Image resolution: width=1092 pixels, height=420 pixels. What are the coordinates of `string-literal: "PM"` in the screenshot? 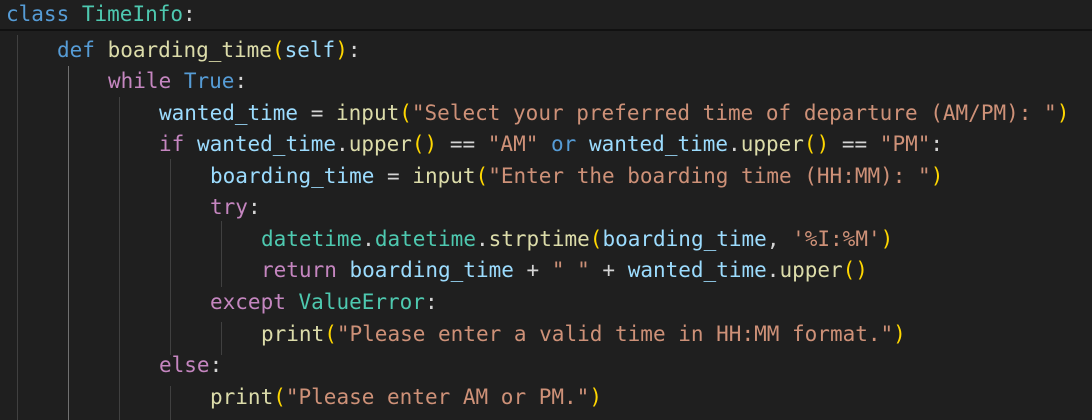 It's located at (905, 144).